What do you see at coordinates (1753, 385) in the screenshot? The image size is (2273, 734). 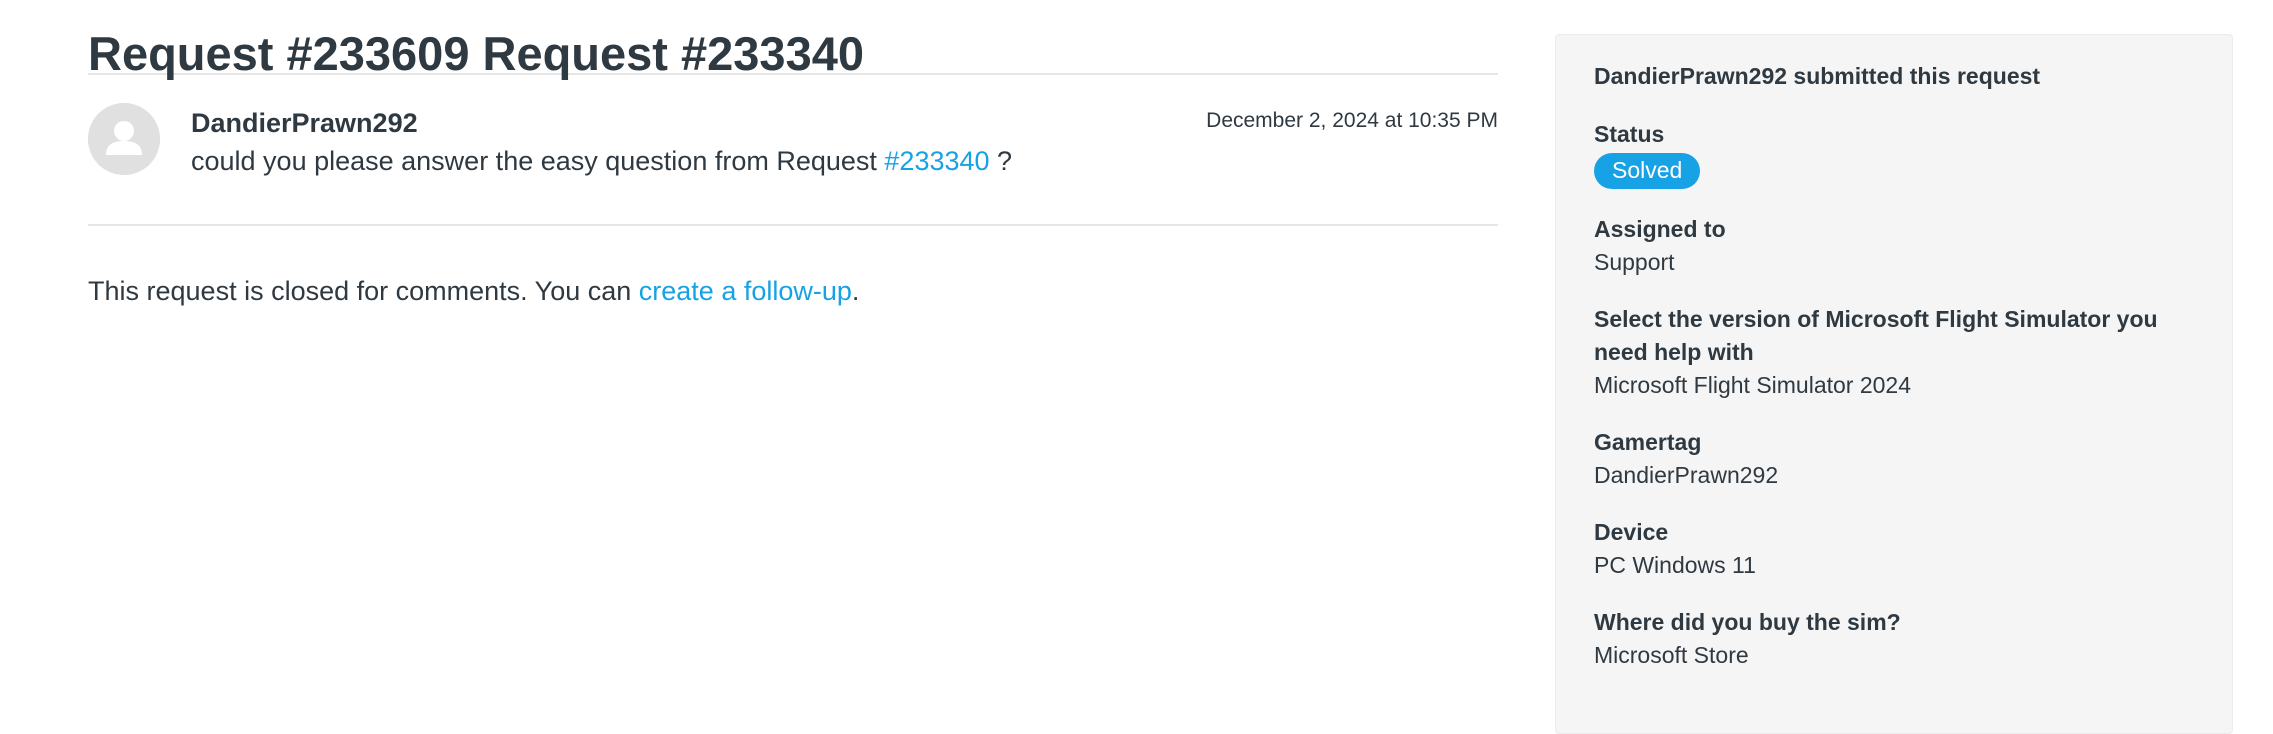 I see `field-value: Microsoft Flight Simulator 2024` at bounding box center [1753, 385].